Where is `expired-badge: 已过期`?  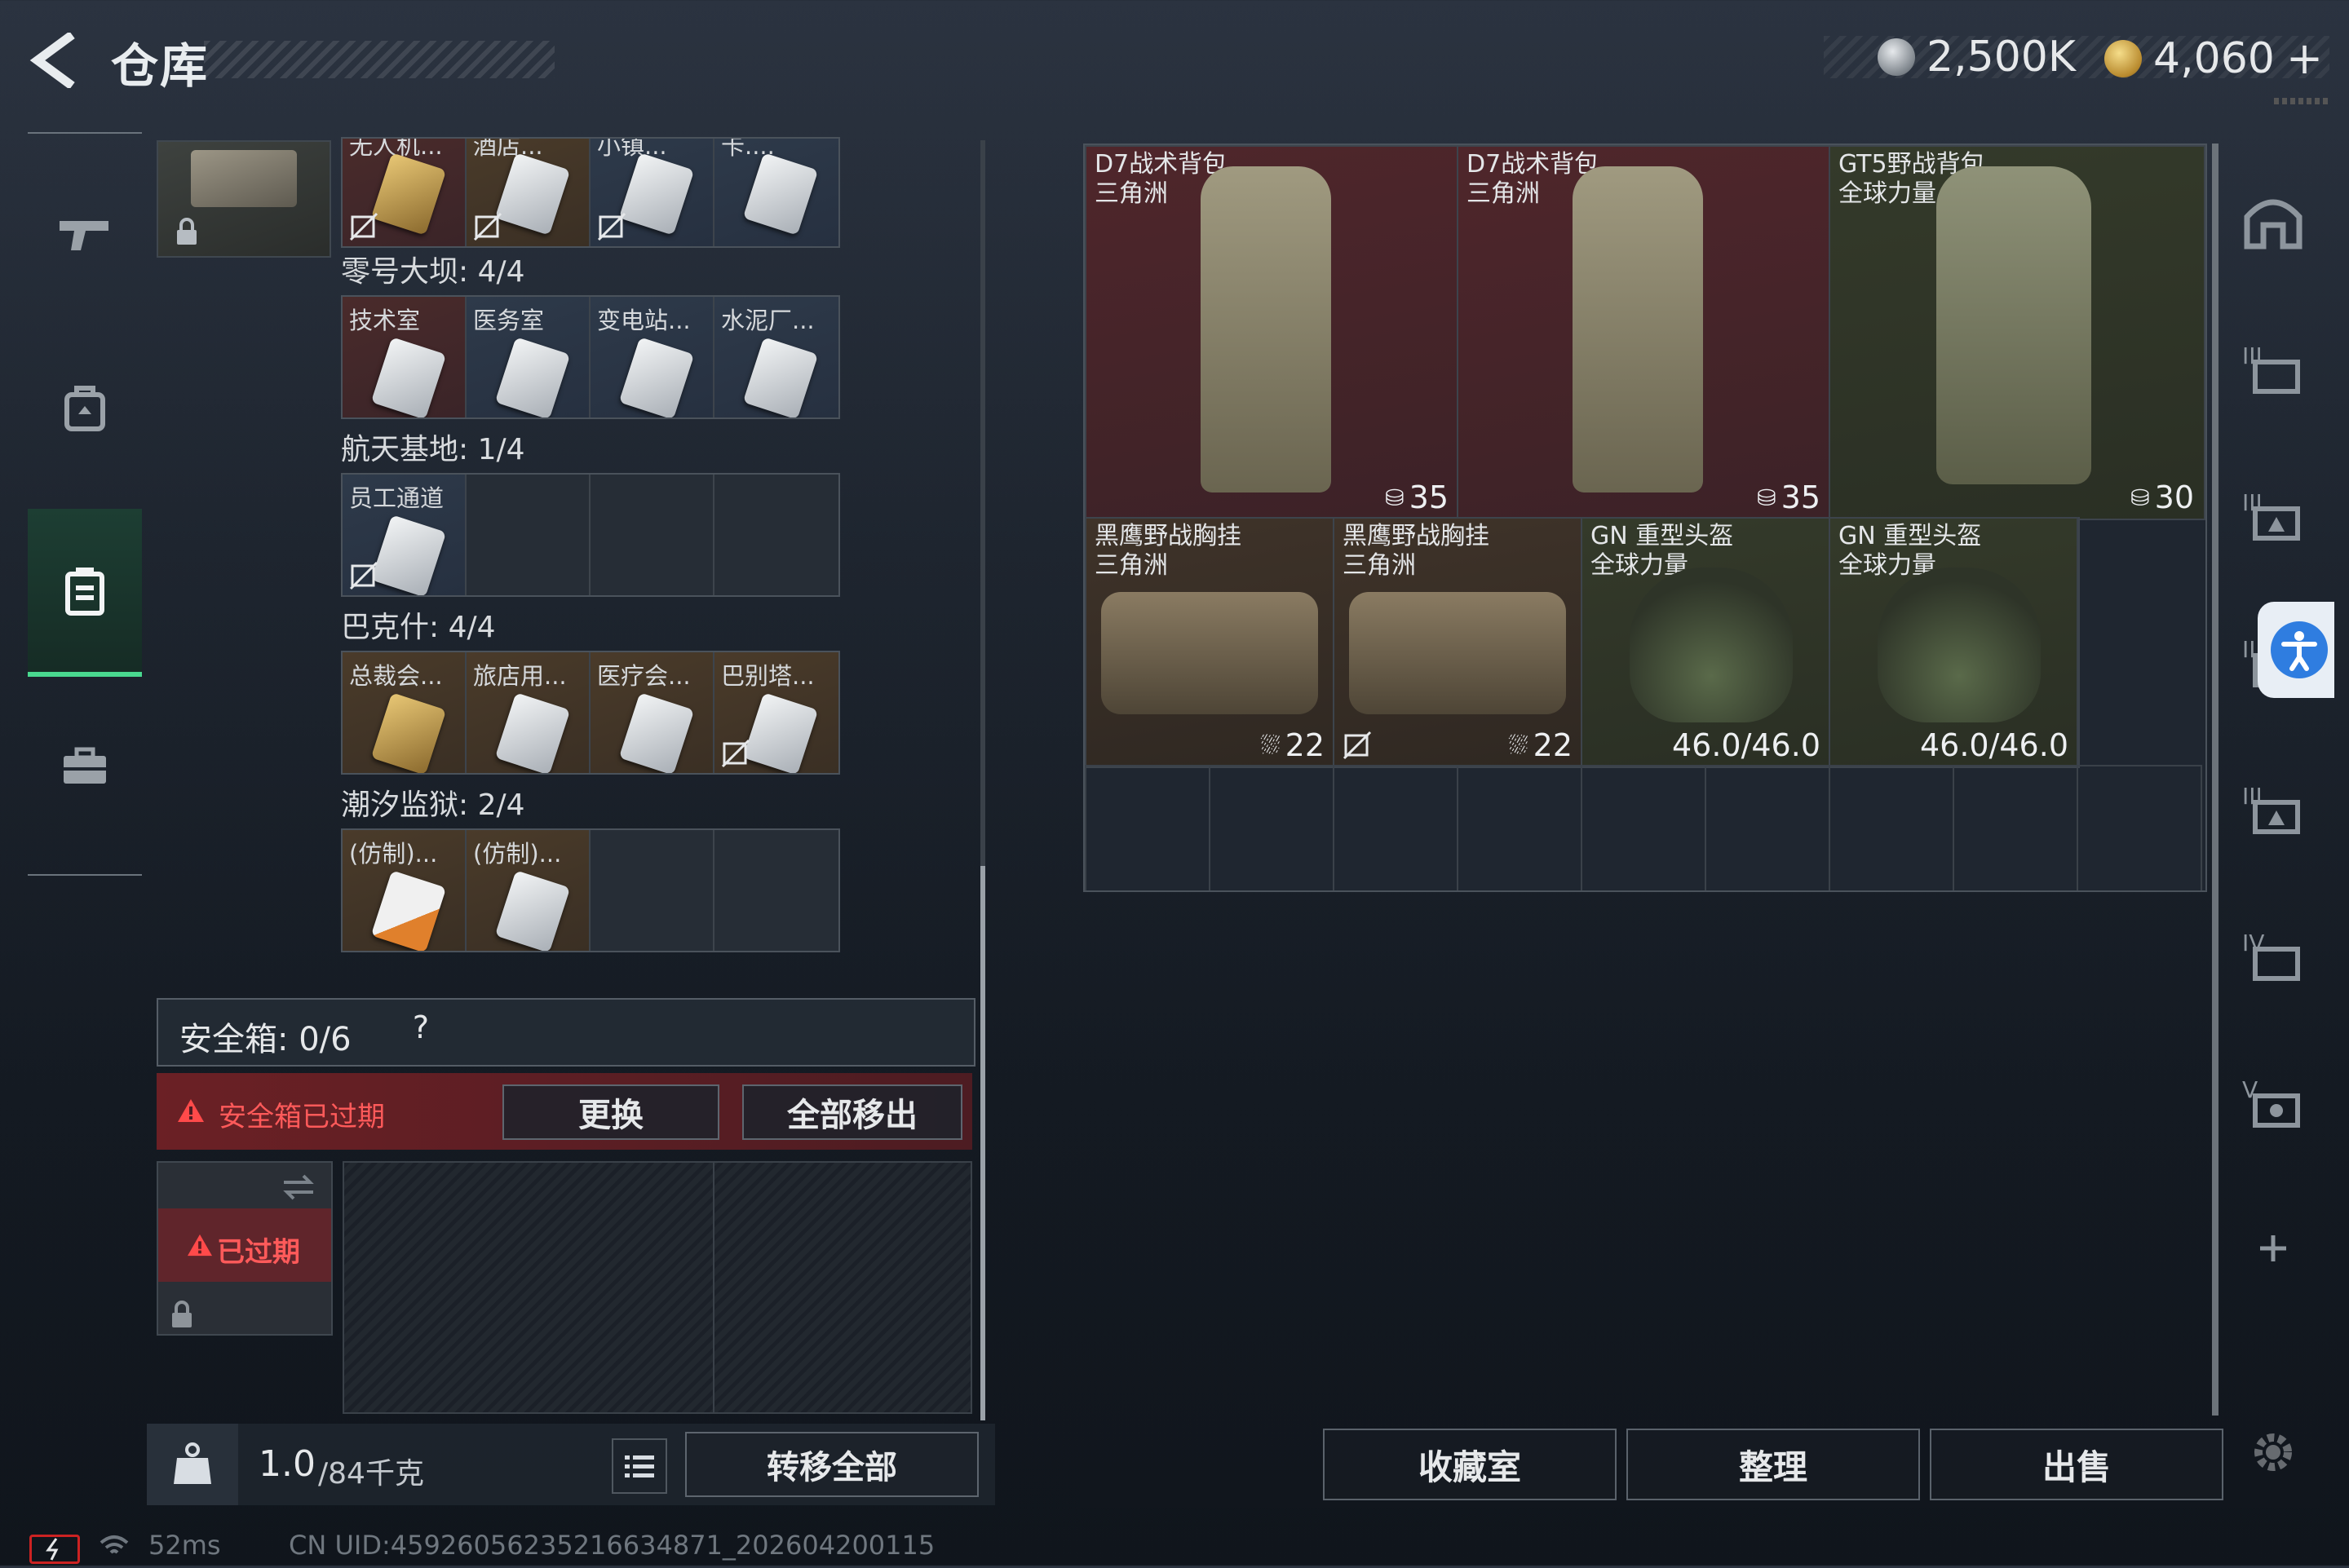
expired-badge: 已过期 is located at coordinates (258, 1252).